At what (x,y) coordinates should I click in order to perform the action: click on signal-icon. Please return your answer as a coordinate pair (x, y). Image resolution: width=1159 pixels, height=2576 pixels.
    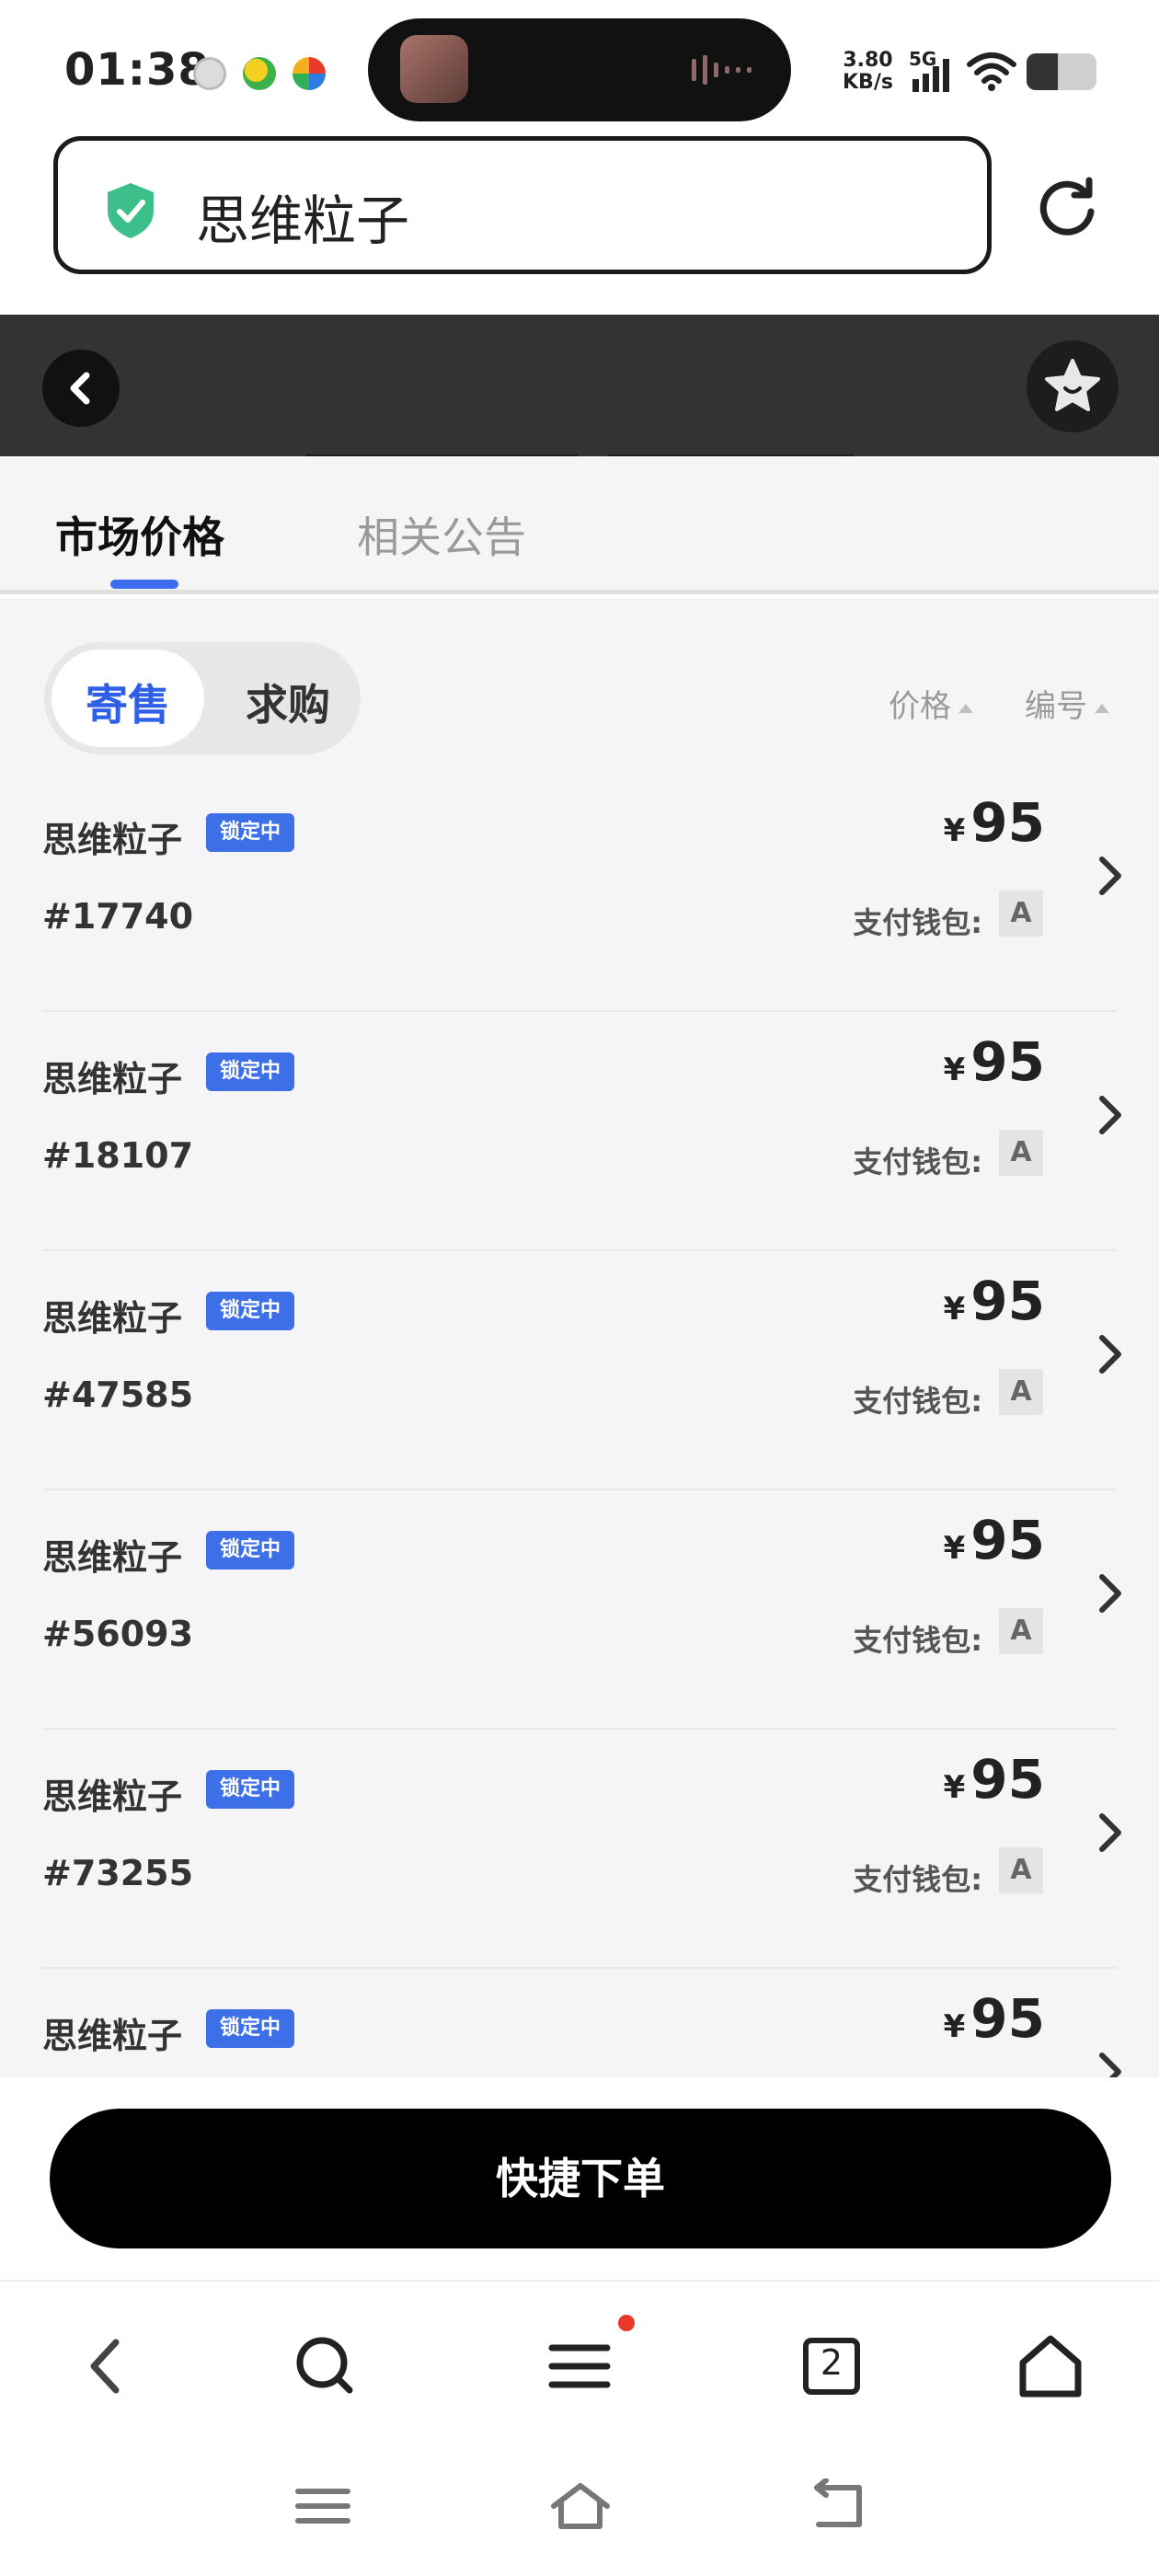
    Looking at the image, I should click on (930, 75).